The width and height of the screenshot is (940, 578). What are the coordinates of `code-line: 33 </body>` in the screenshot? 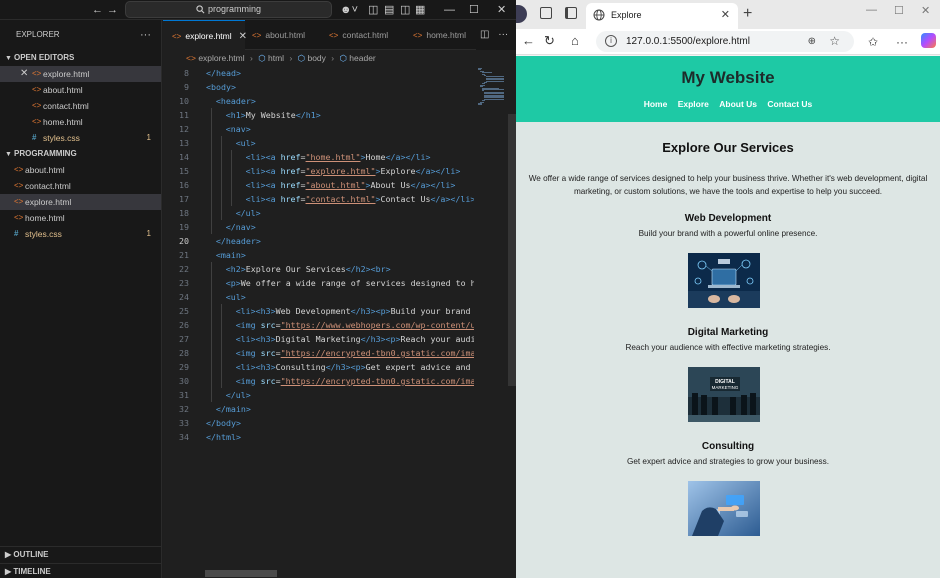 It's located at (318, 423).